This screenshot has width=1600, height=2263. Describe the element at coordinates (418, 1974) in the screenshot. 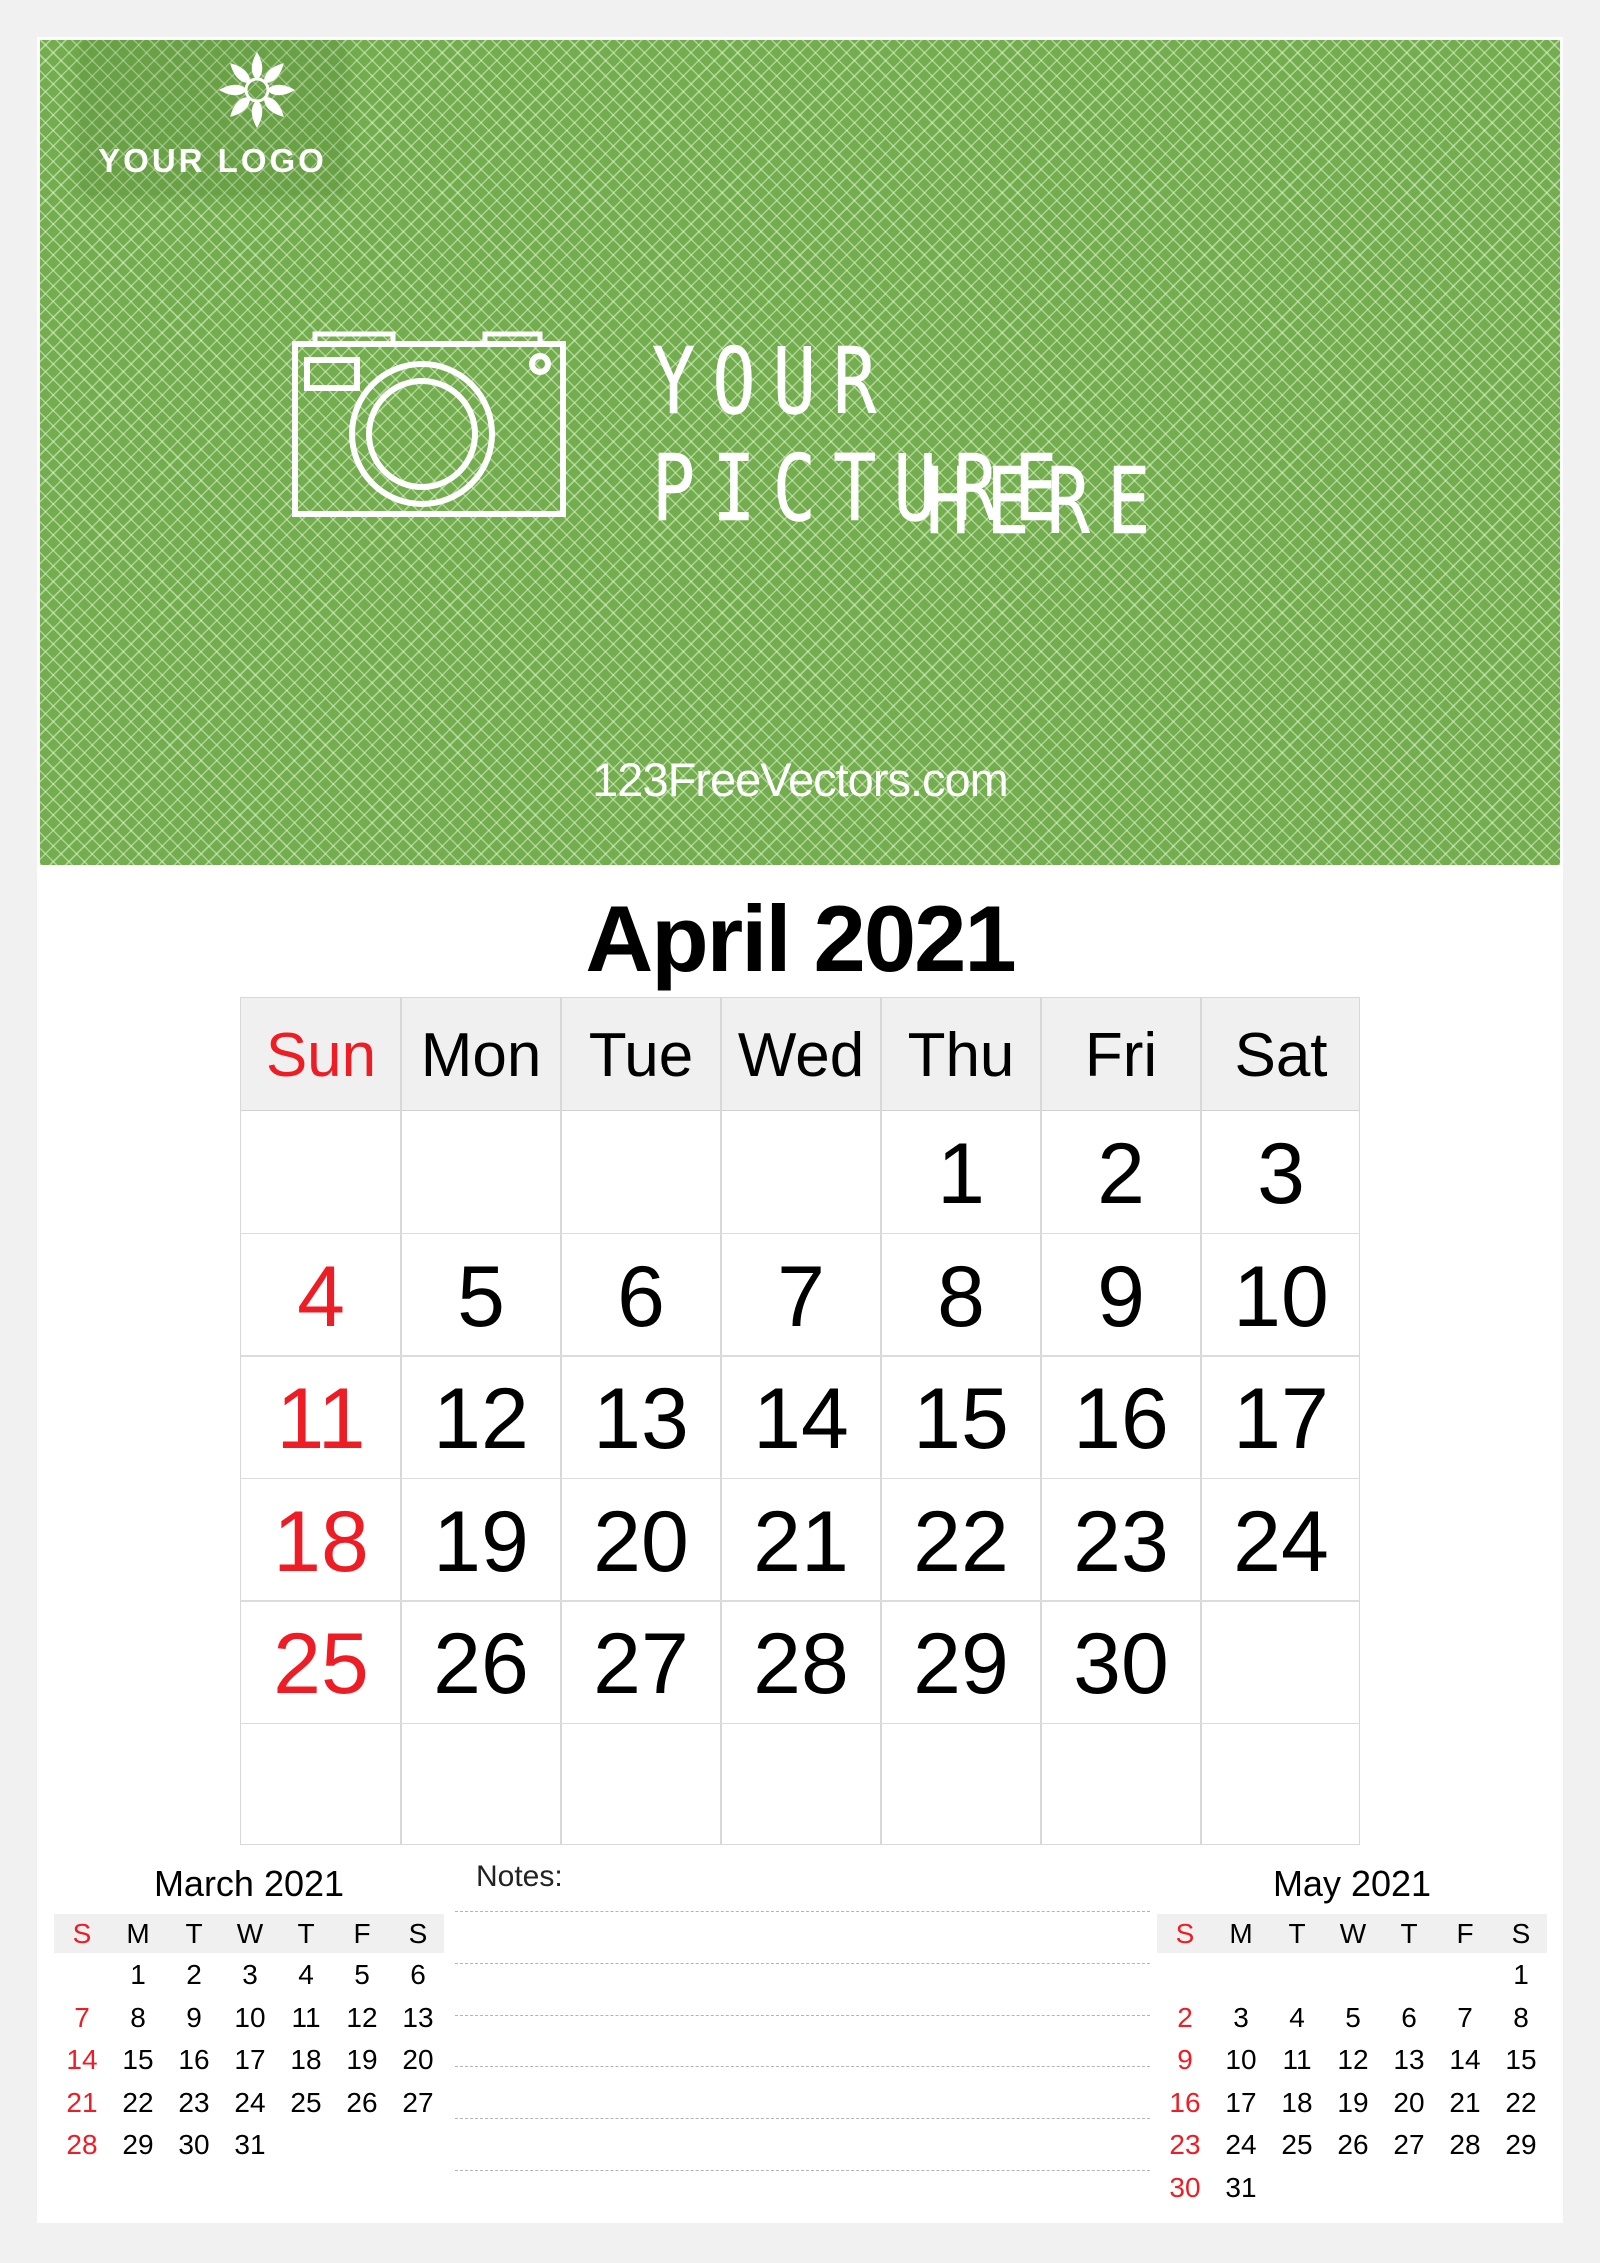

I see `mini-day: 6` at that location.